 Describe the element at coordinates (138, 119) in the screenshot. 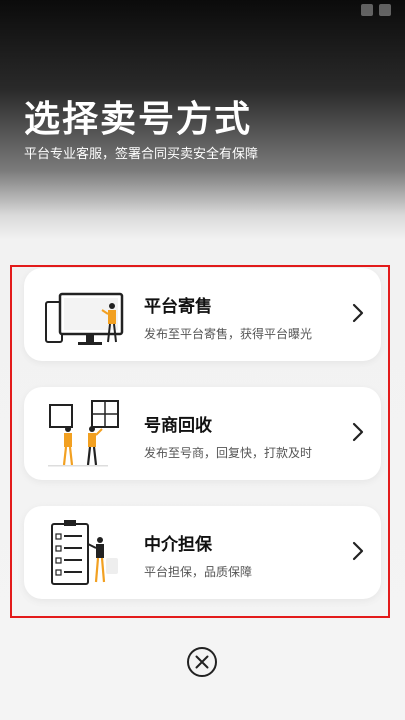

I see `page-title: 选择卖号方式` at that location.